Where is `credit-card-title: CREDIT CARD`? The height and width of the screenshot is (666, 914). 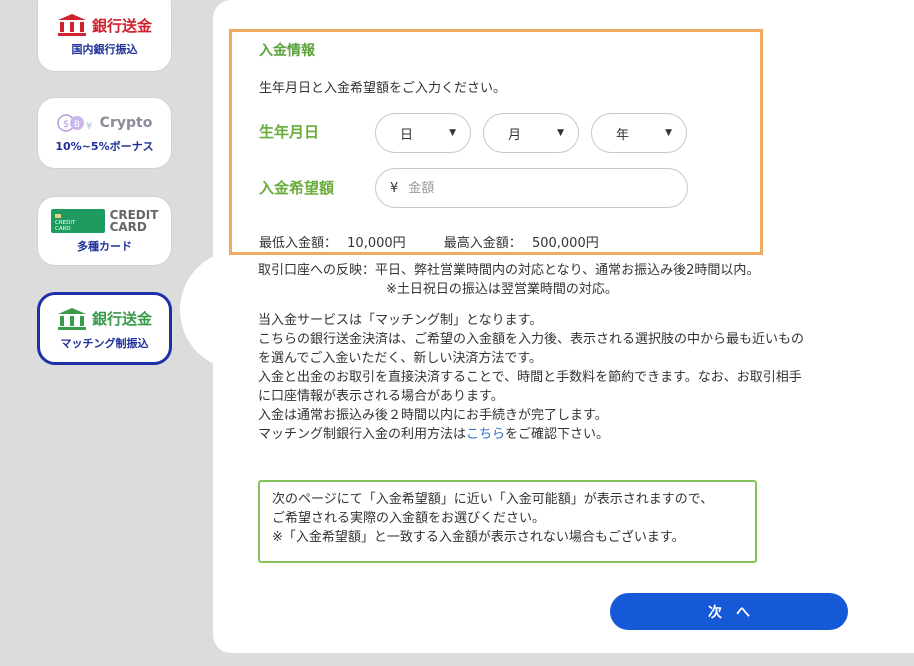
credit-card-title: CREDIT CARD is located at coordinates (134, 221).